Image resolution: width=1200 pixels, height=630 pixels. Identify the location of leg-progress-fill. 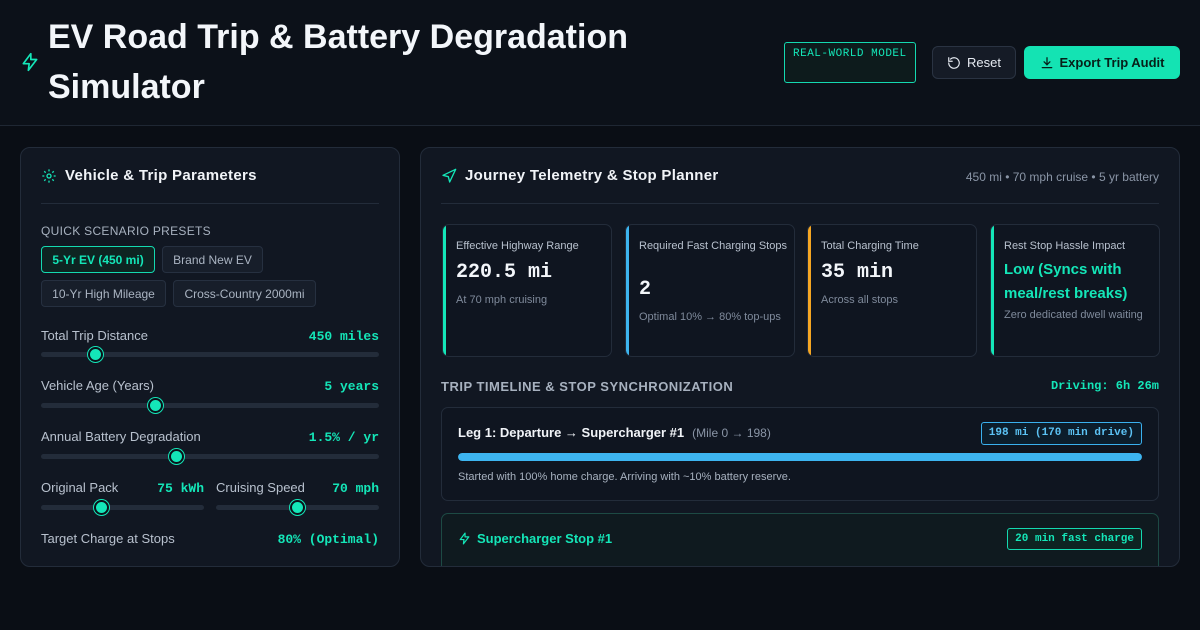
(800, 457).